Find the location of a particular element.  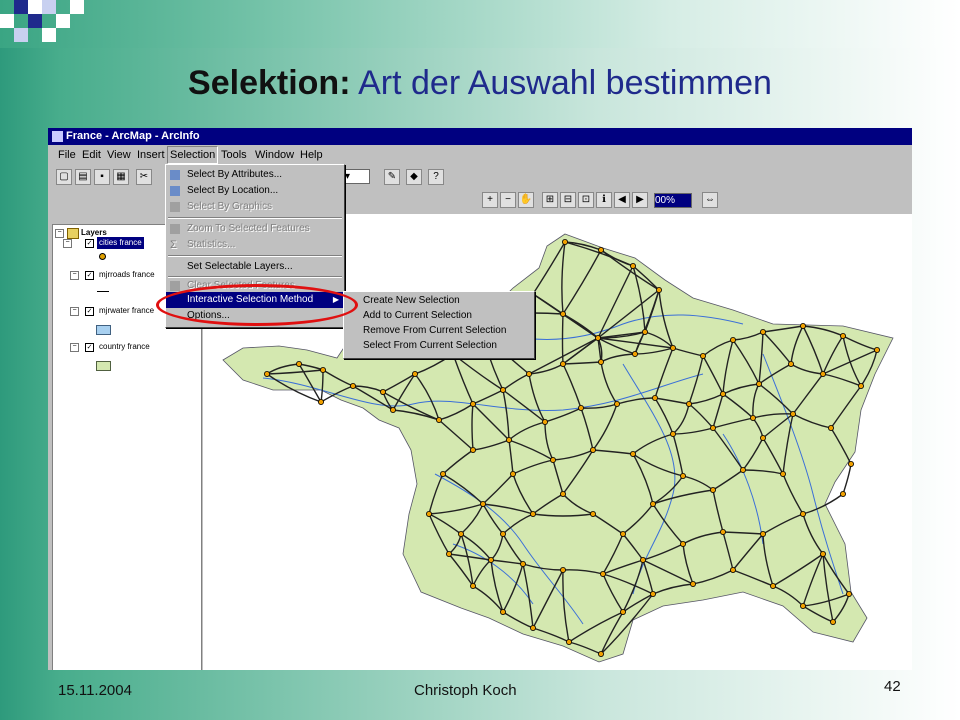

menu-edit: Edit is located at coordinates (91, 155).